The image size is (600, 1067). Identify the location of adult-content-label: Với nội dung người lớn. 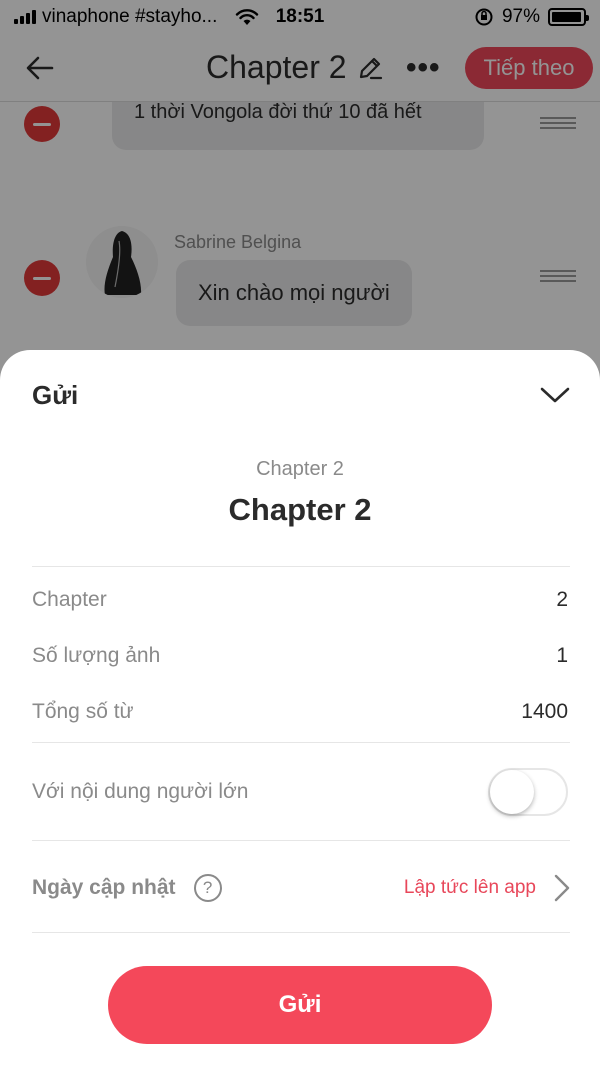
(140, 791).